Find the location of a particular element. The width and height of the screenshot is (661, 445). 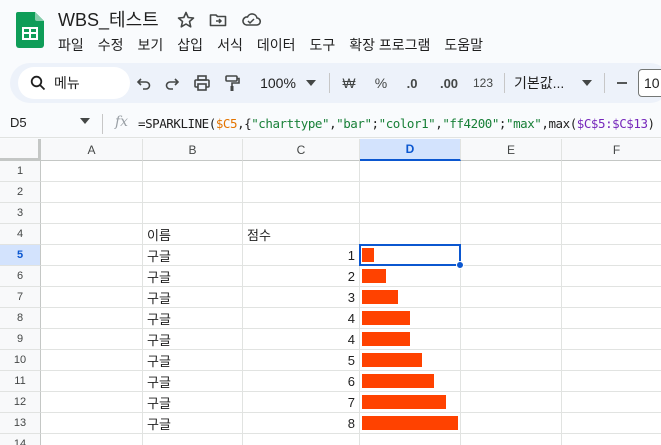

cell-d12 is located at coordinates (410, 402).